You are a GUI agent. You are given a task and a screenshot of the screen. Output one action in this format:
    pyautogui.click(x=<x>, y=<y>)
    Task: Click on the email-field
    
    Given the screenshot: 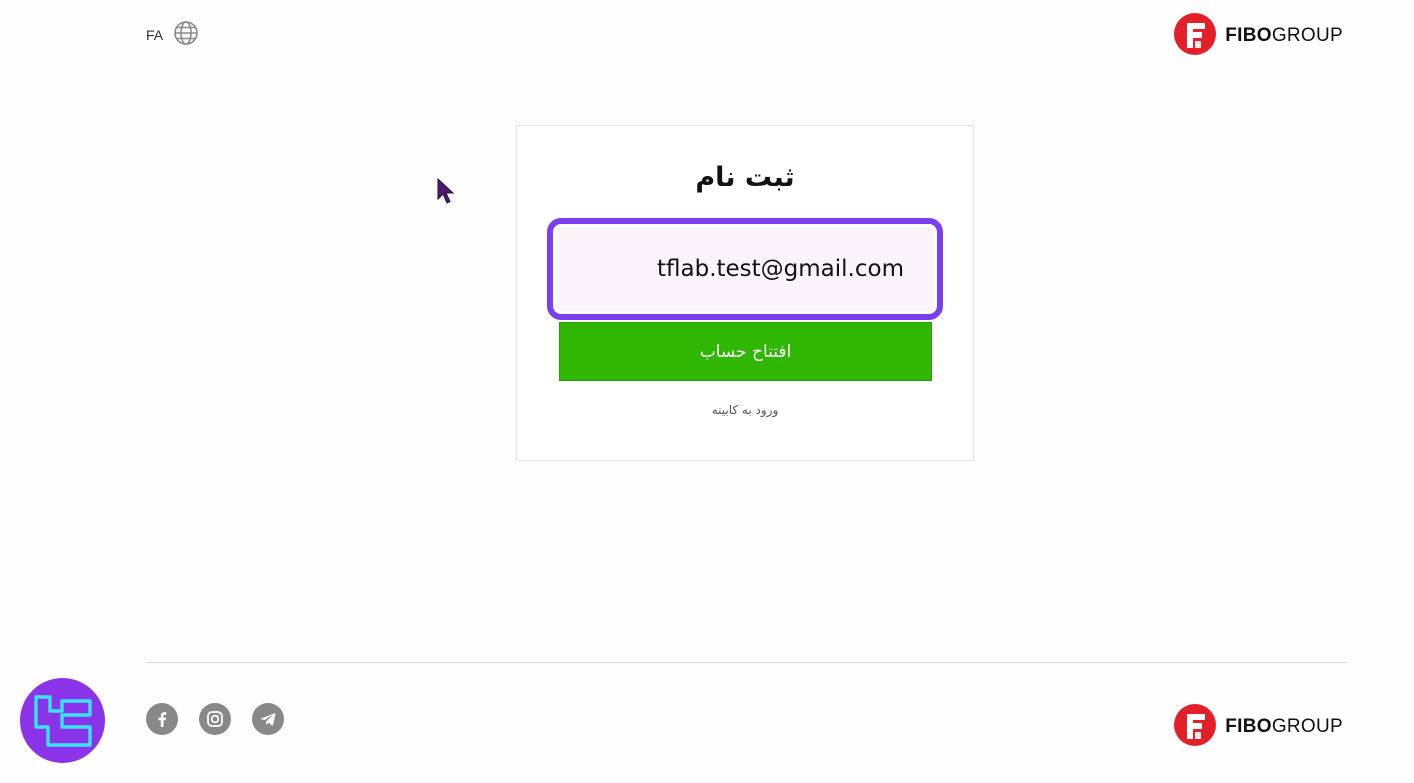 What is the action you would take?
    pyautogui.click(x=745, y=269)
    